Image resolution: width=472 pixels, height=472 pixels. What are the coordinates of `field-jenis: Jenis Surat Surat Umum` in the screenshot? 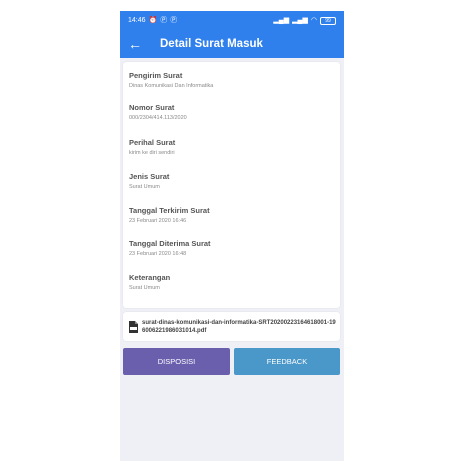 It's located at (149, 181).